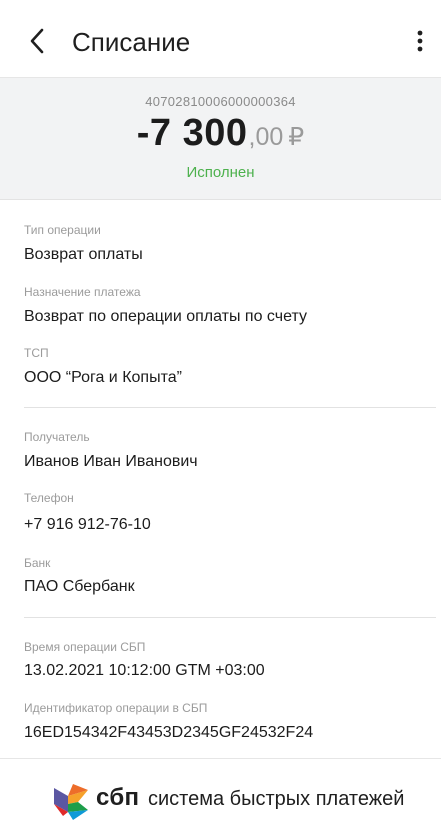 The width and height of the screenshot is (441, 832). I want to click on amount-integer: -7 300, so click(192, 133).